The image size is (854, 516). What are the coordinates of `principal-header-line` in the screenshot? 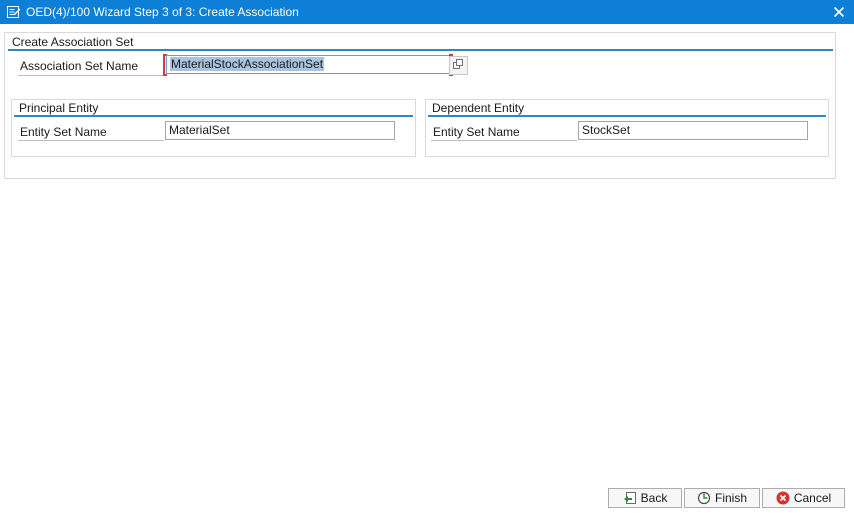 It's located at (213, 116).